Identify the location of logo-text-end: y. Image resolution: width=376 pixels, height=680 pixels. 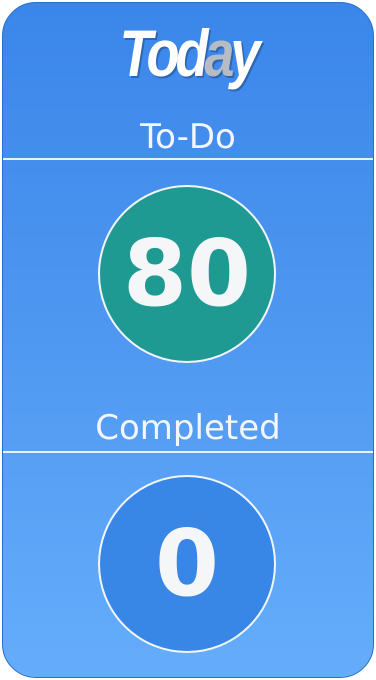
(245, 53).